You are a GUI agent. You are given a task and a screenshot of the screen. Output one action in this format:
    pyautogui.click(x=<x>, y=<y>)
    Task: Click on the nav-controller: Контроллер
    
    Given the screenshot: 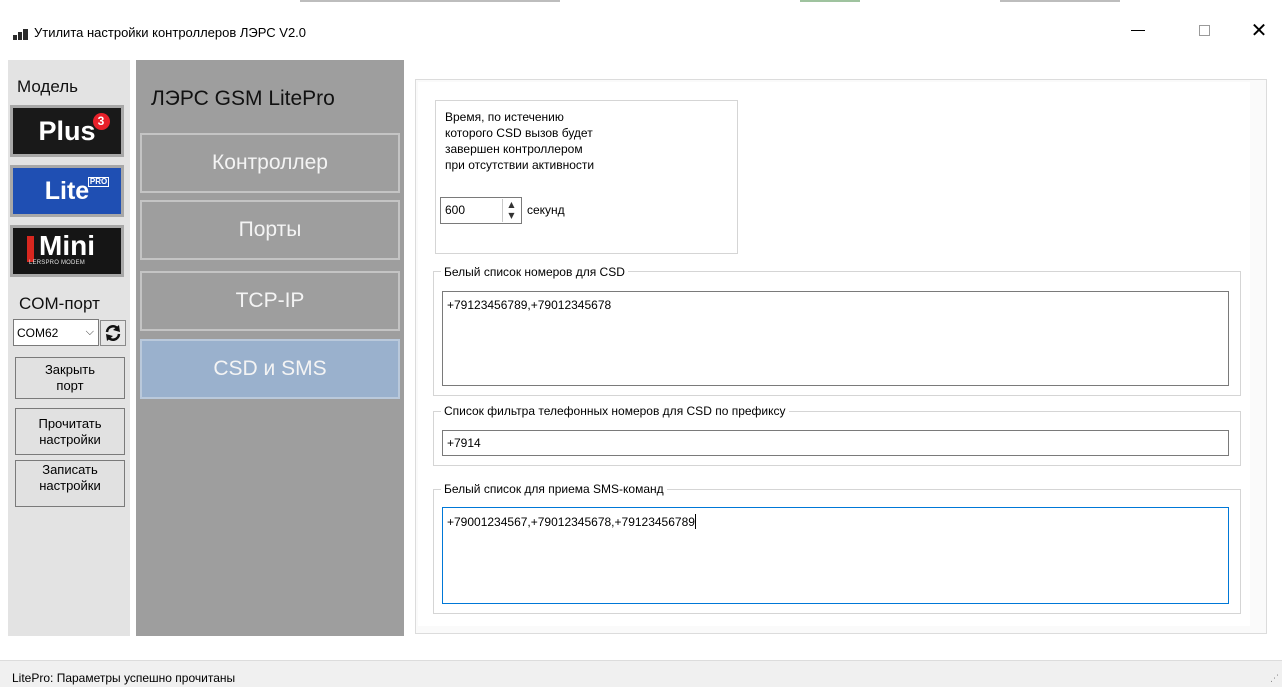 What is the action you would take?
    pyautogui.click(x=270, y=163)
    